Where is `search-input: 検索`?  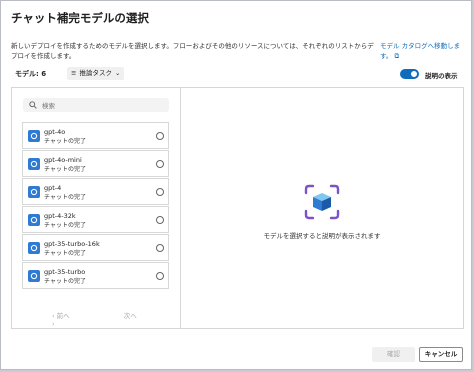
search-input: 検索 is located at coordinates (96, 105).